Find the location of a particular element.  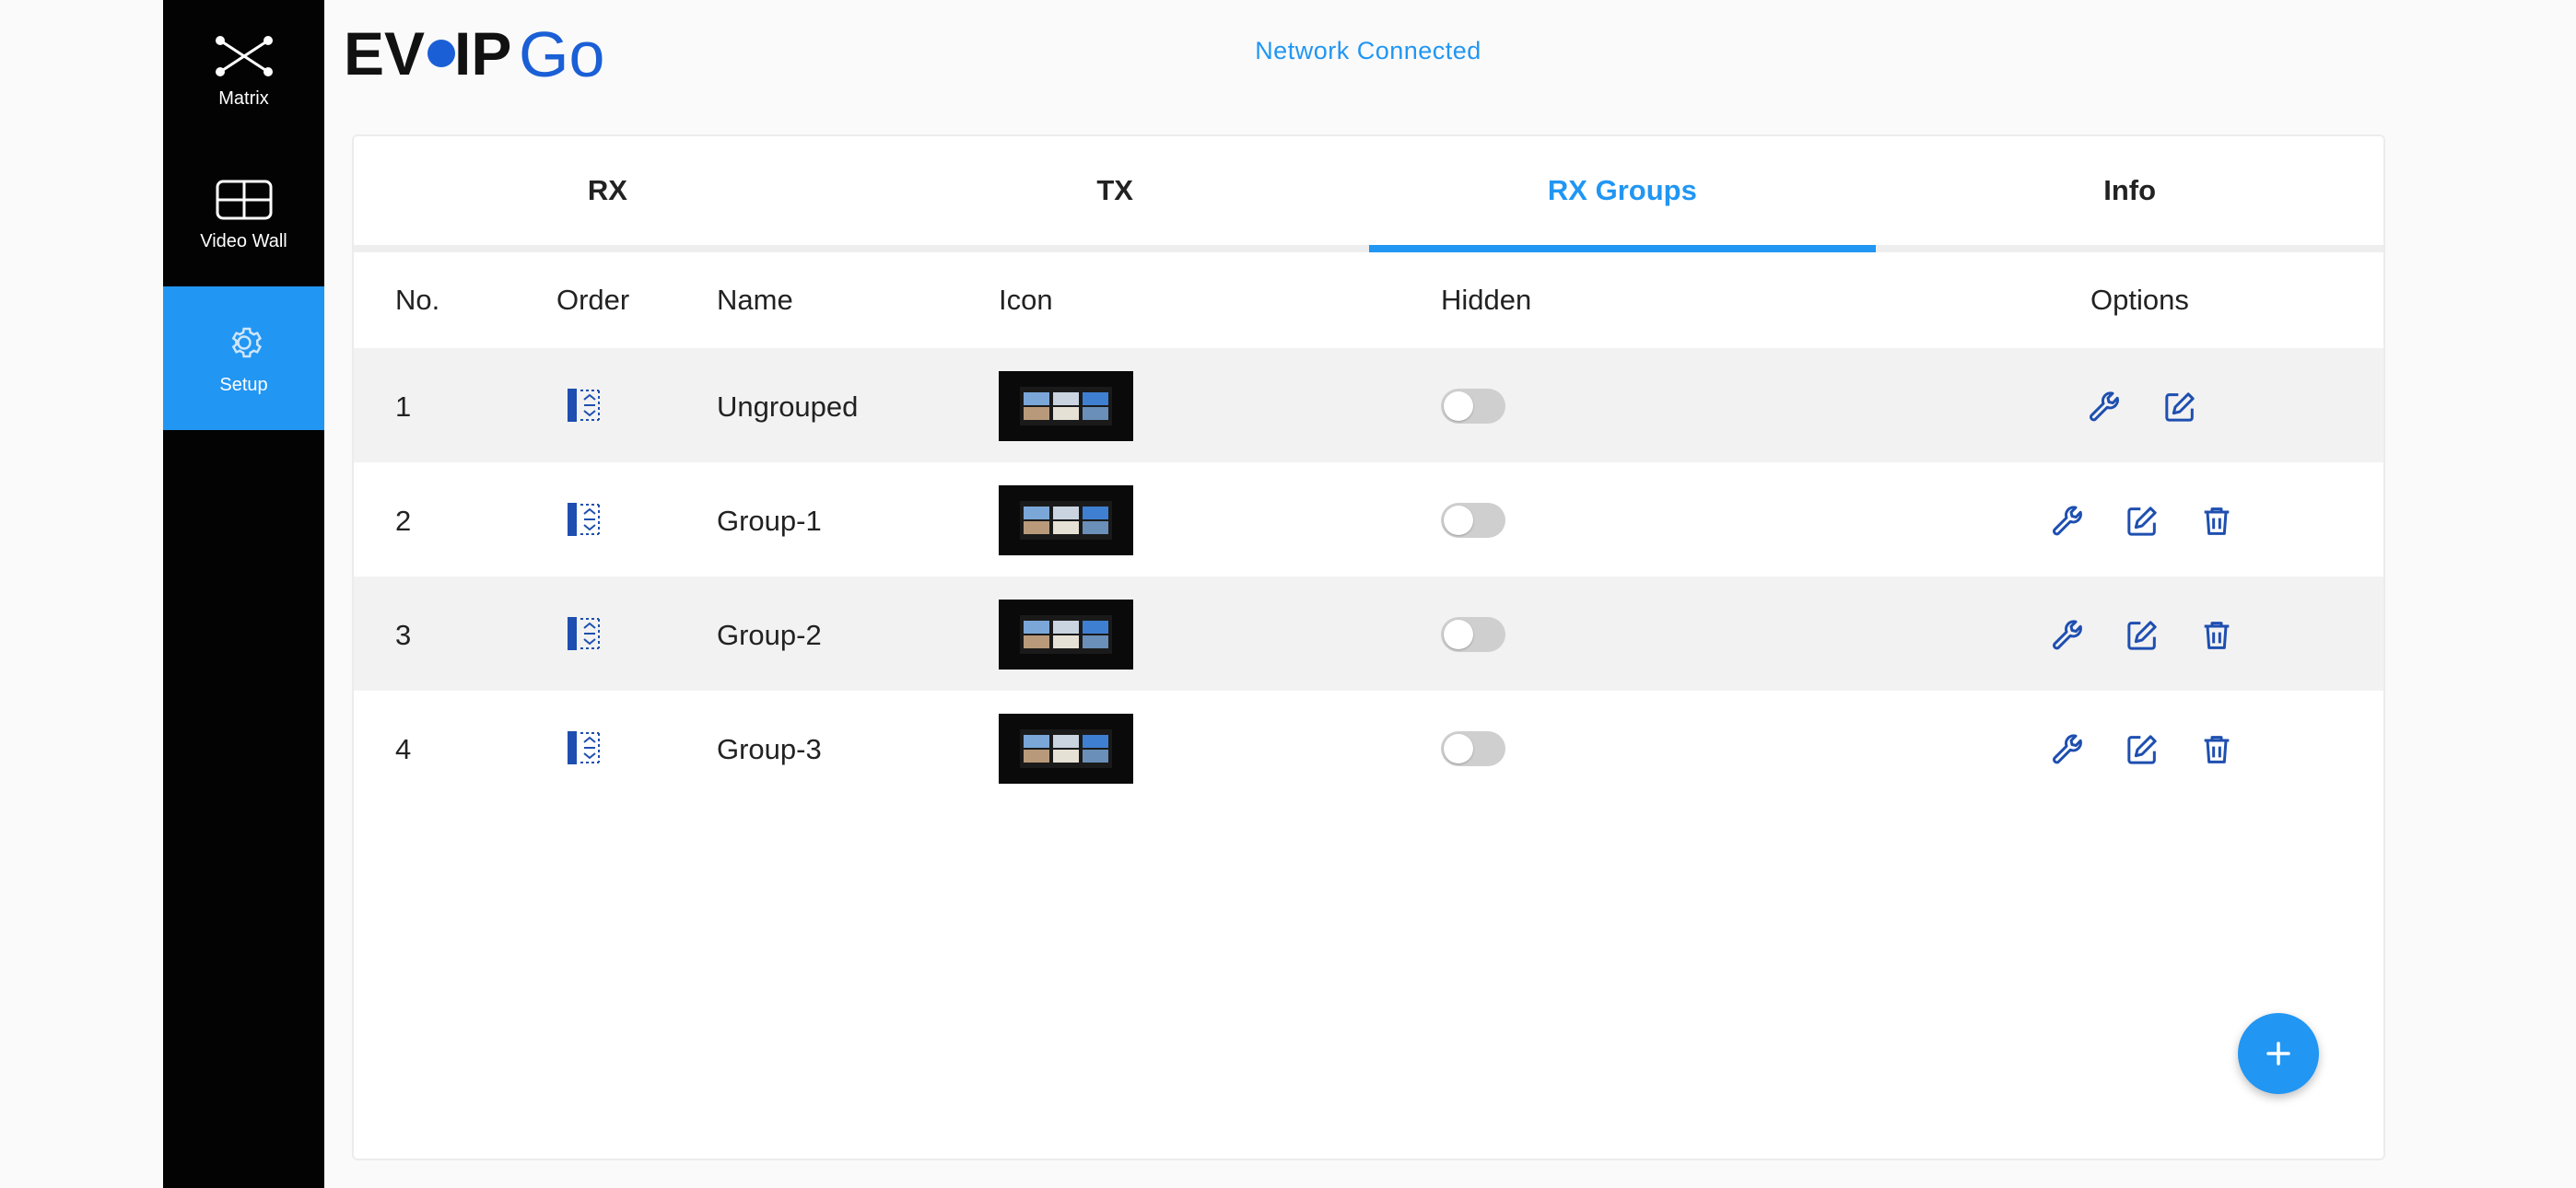

row-number: 3 is located at coordinates (403, 635).